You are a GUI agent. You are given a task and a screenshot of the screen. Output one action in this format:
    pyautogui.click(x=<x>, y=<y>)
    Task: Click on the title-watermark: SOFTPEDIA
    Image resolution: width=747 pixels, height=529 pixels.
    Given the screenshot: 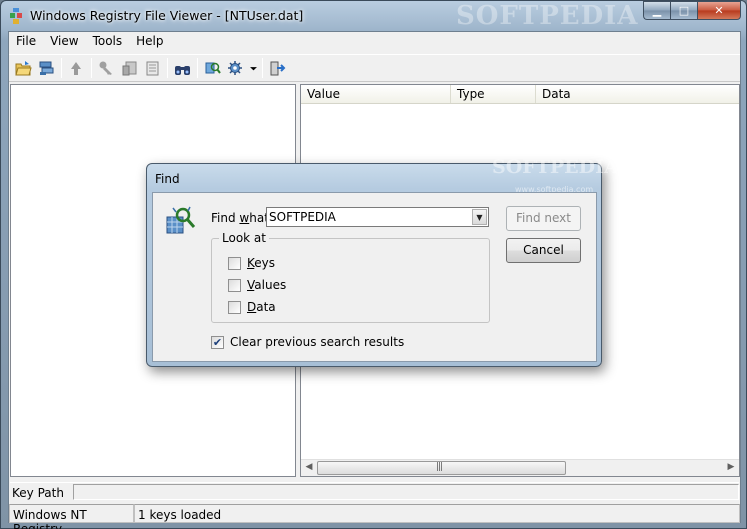 What is the action you would take?
    pyautogui.click(x=547, y=16)
    